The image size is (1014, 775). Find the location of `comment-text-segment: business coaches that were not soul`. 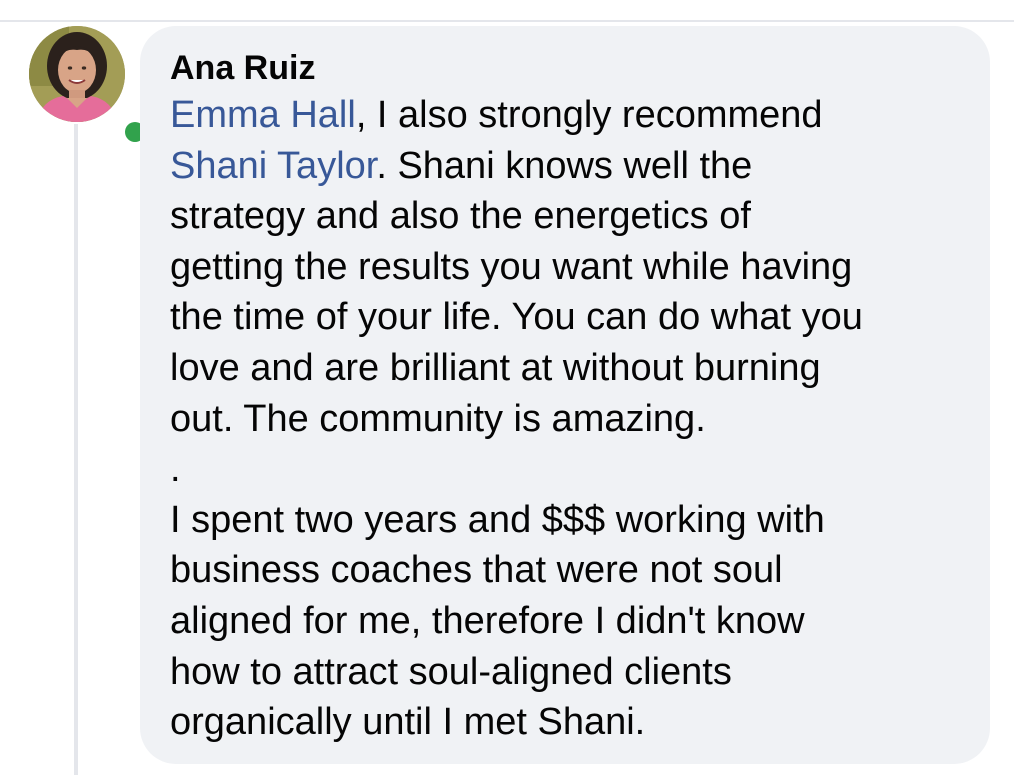

comment-text-segment: business coaches that were not soul is located at coordinates (476, 570).